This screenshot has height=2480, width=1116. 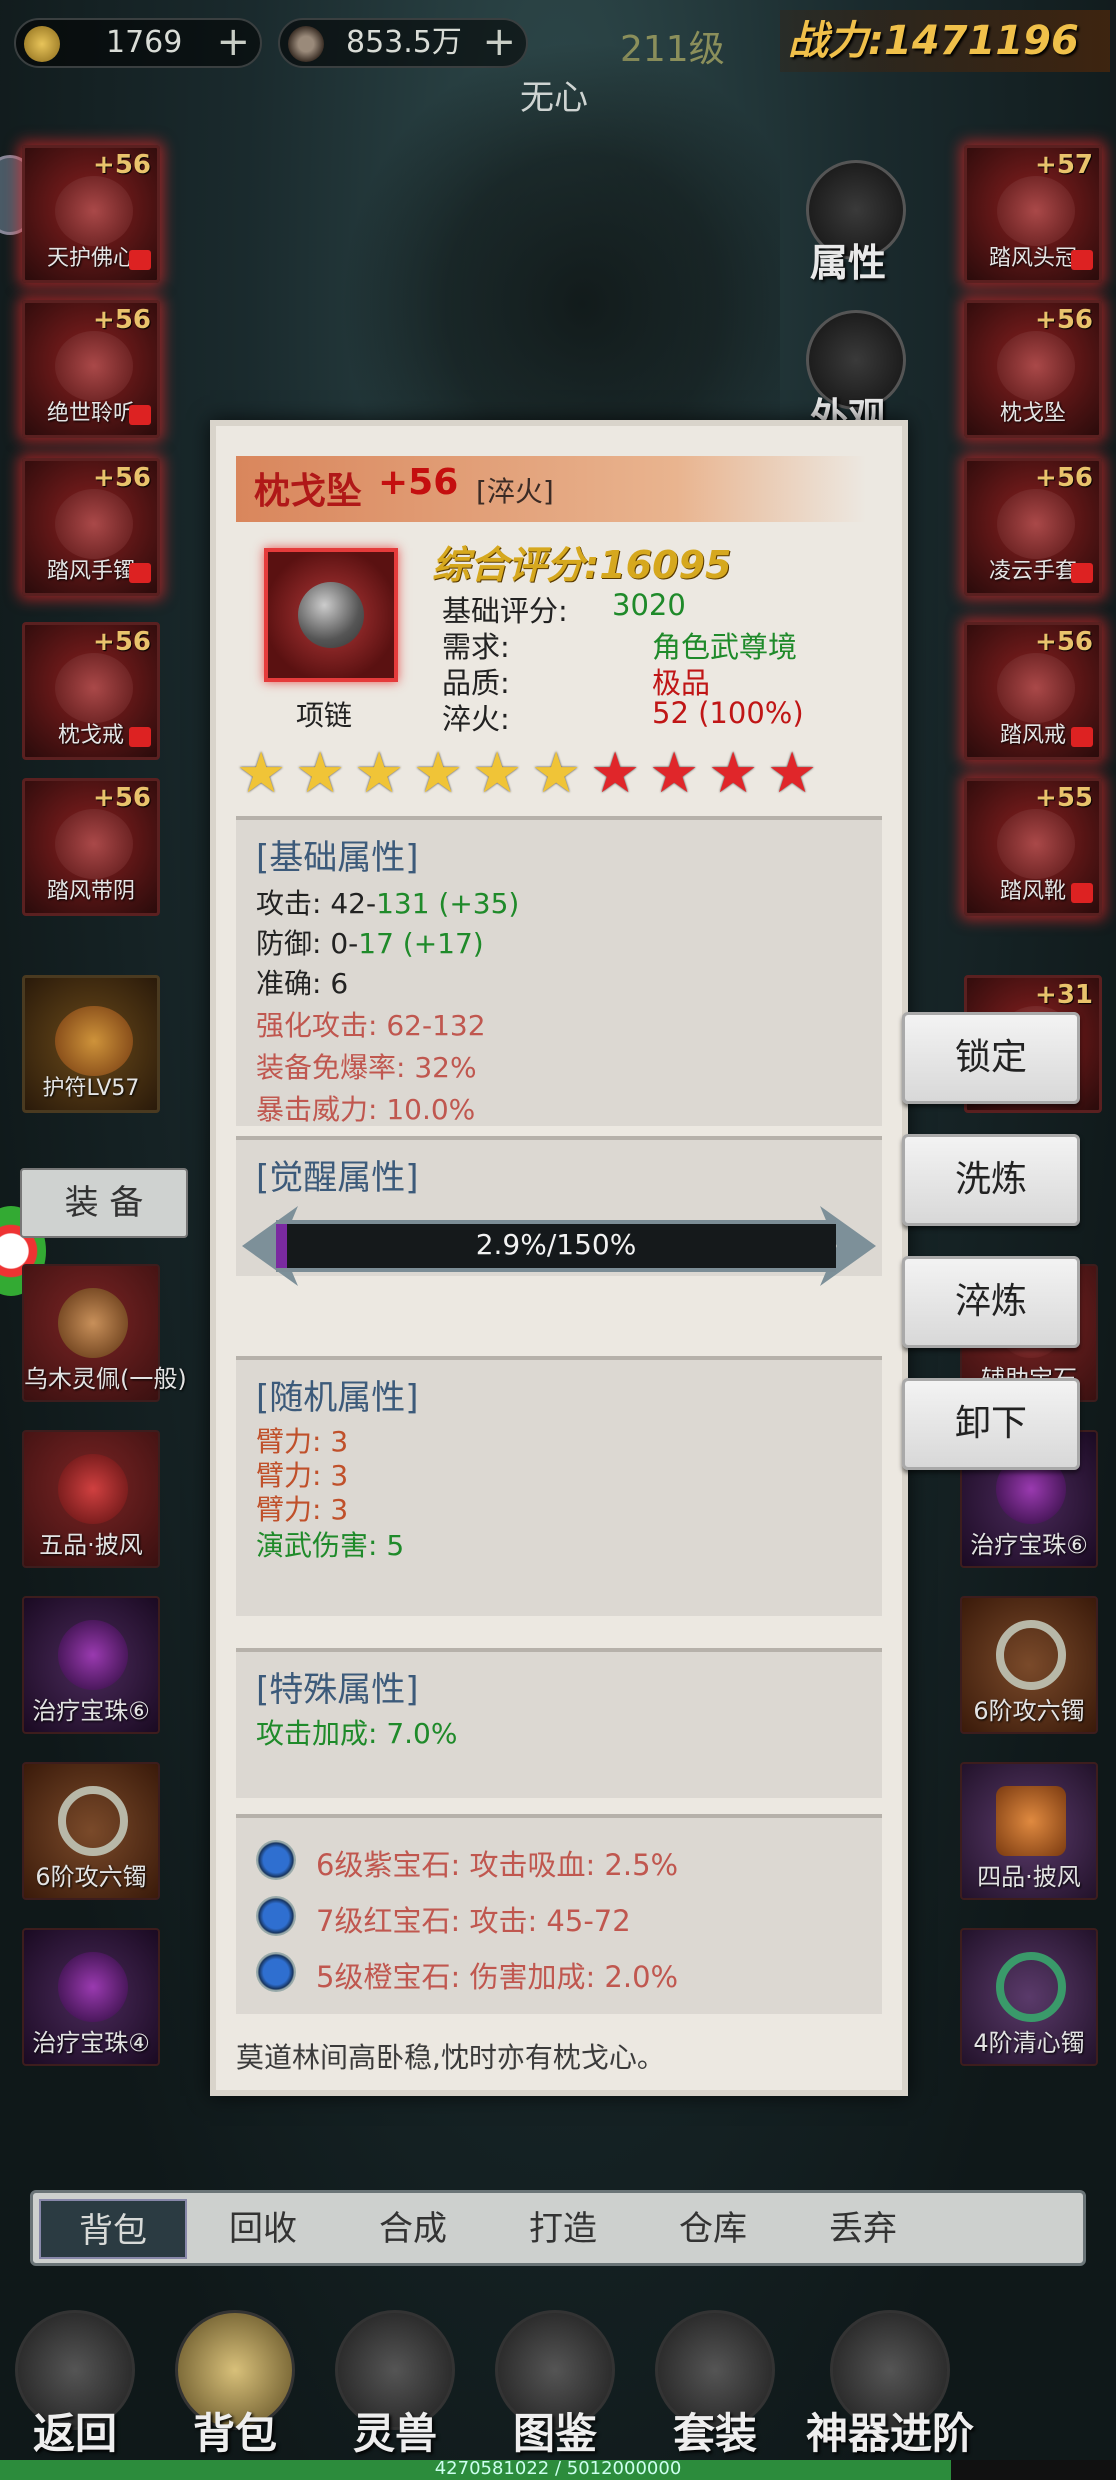 What do you see at coordinates (330, 1545) in the screenshot?
I see `martial-damage-stat: 演武伤害: 5` at bounding box center [330, 1545].